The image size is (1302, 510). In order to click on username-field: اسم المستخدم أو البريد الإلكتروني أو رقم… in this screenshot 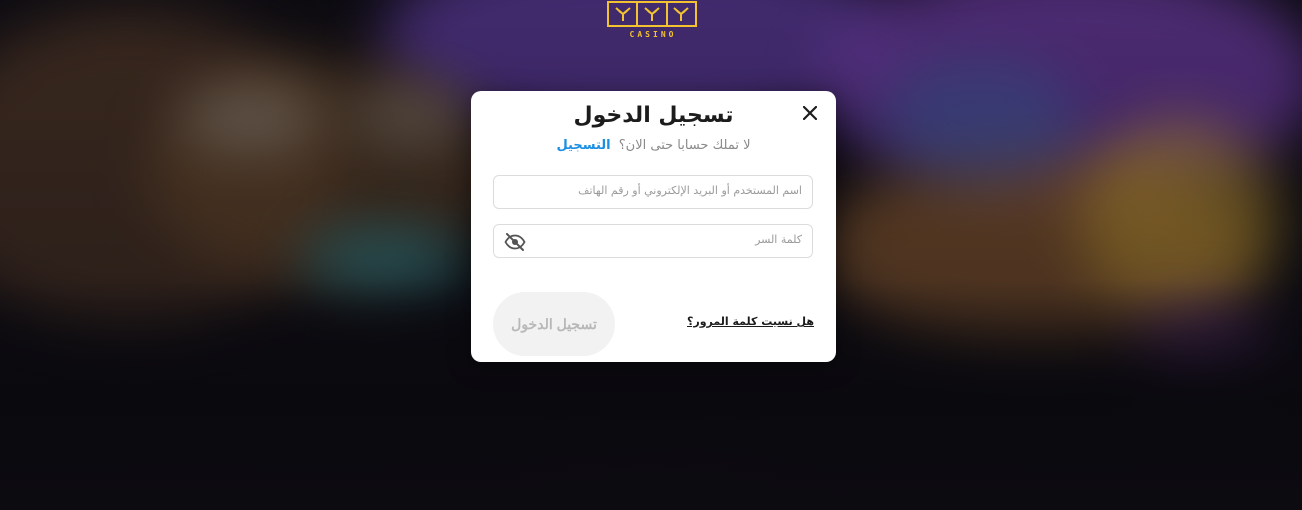, I will do `click(653, 192)`.